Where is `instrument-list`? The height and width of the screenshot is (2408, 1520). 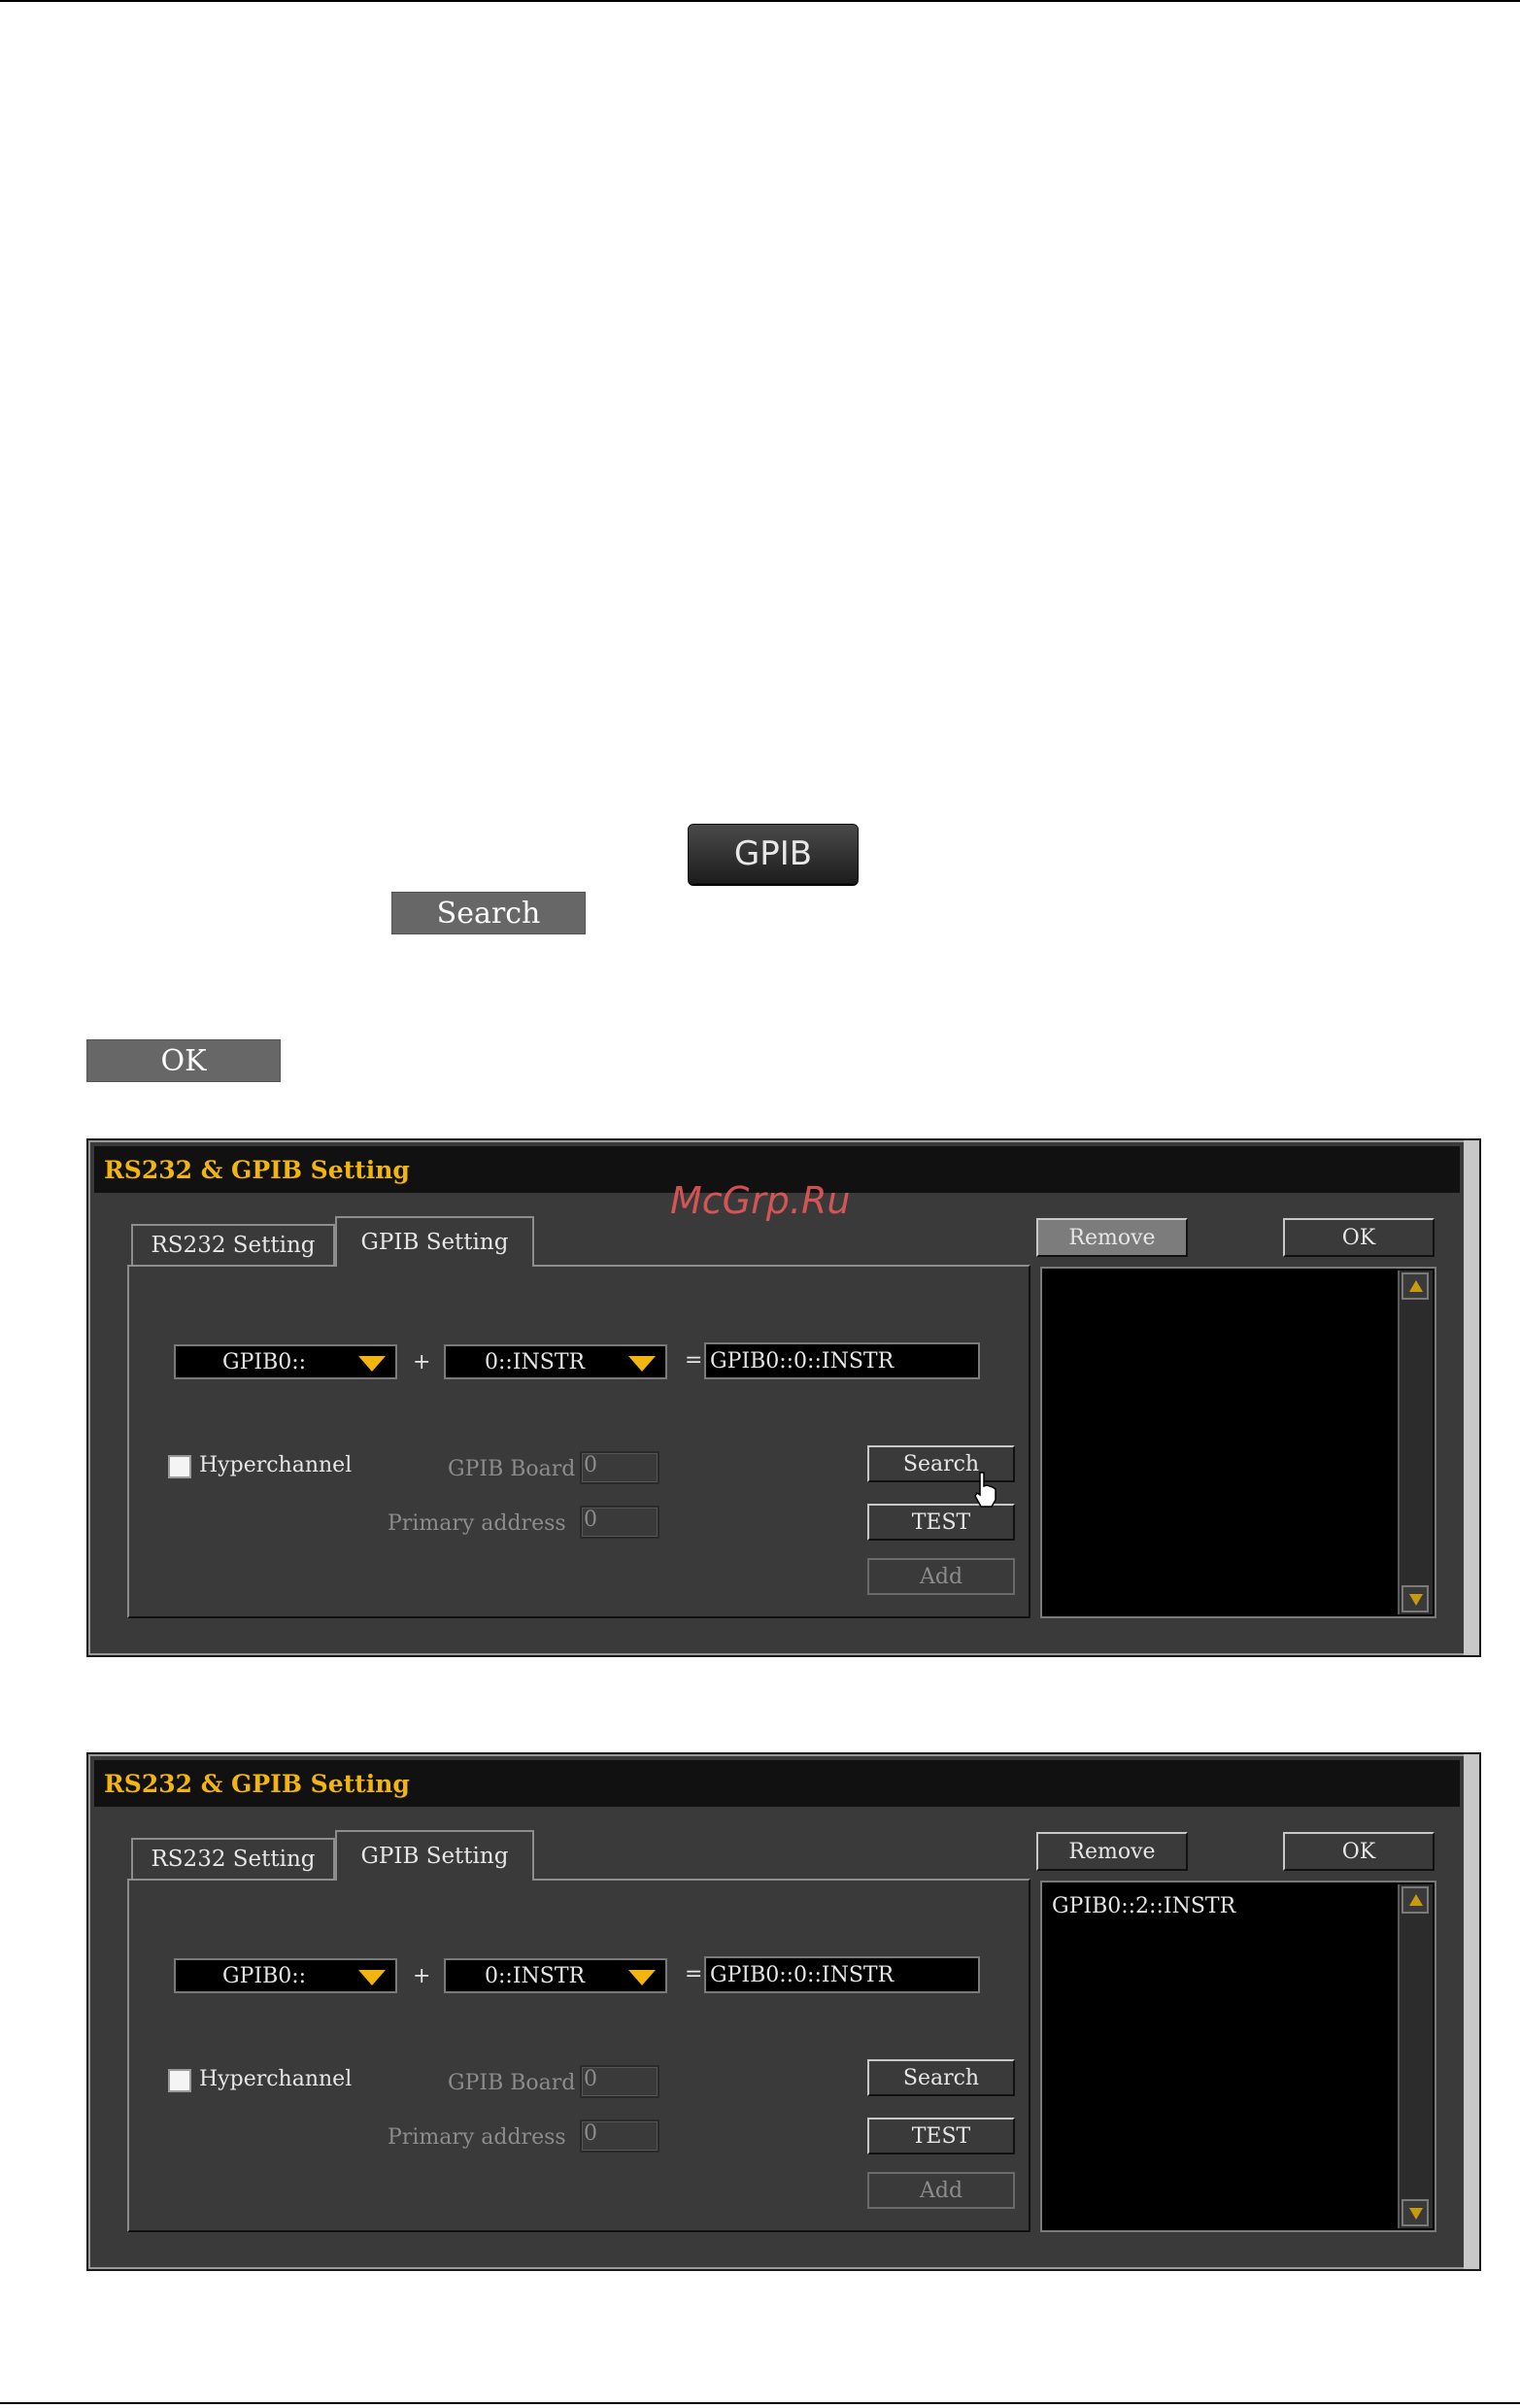 instrument-list is located at coordinates (1238, 1442).